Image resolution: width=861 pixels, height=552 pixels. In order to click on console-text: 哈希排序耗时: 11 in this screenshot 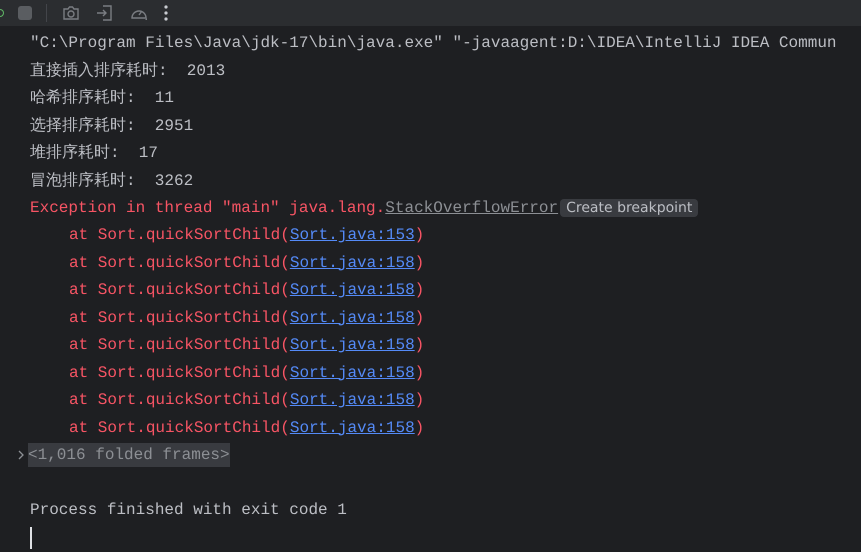, I will do `click(102, 98)`.